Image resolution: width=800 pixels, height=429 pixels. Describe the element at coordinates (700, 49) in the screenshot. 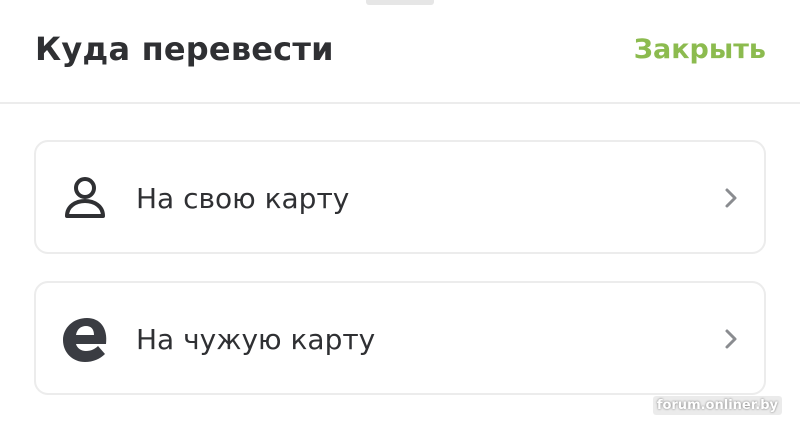

I see `close-button: Закрыть` at that location.